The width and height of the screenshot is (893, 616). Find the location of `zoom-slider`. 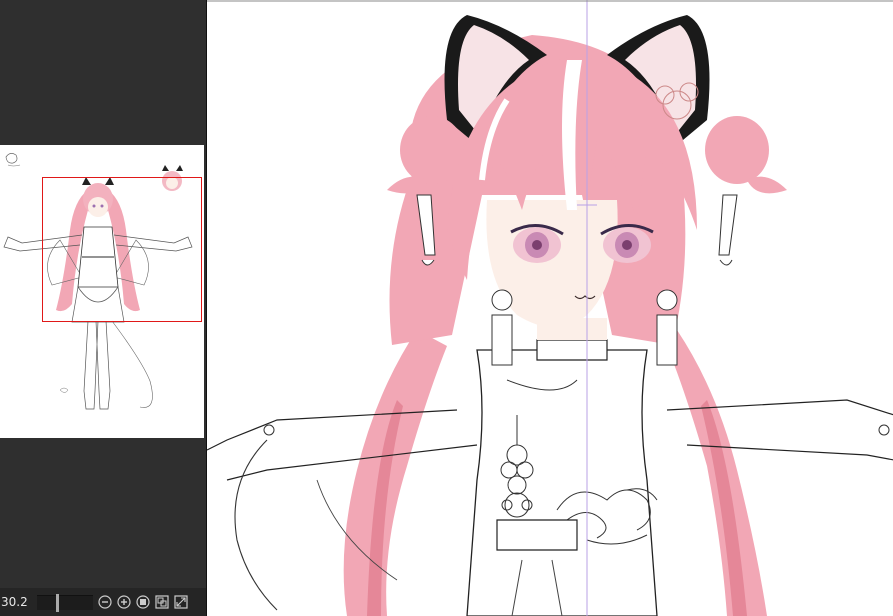

zoom-slider is located at coordinates (65, 602).